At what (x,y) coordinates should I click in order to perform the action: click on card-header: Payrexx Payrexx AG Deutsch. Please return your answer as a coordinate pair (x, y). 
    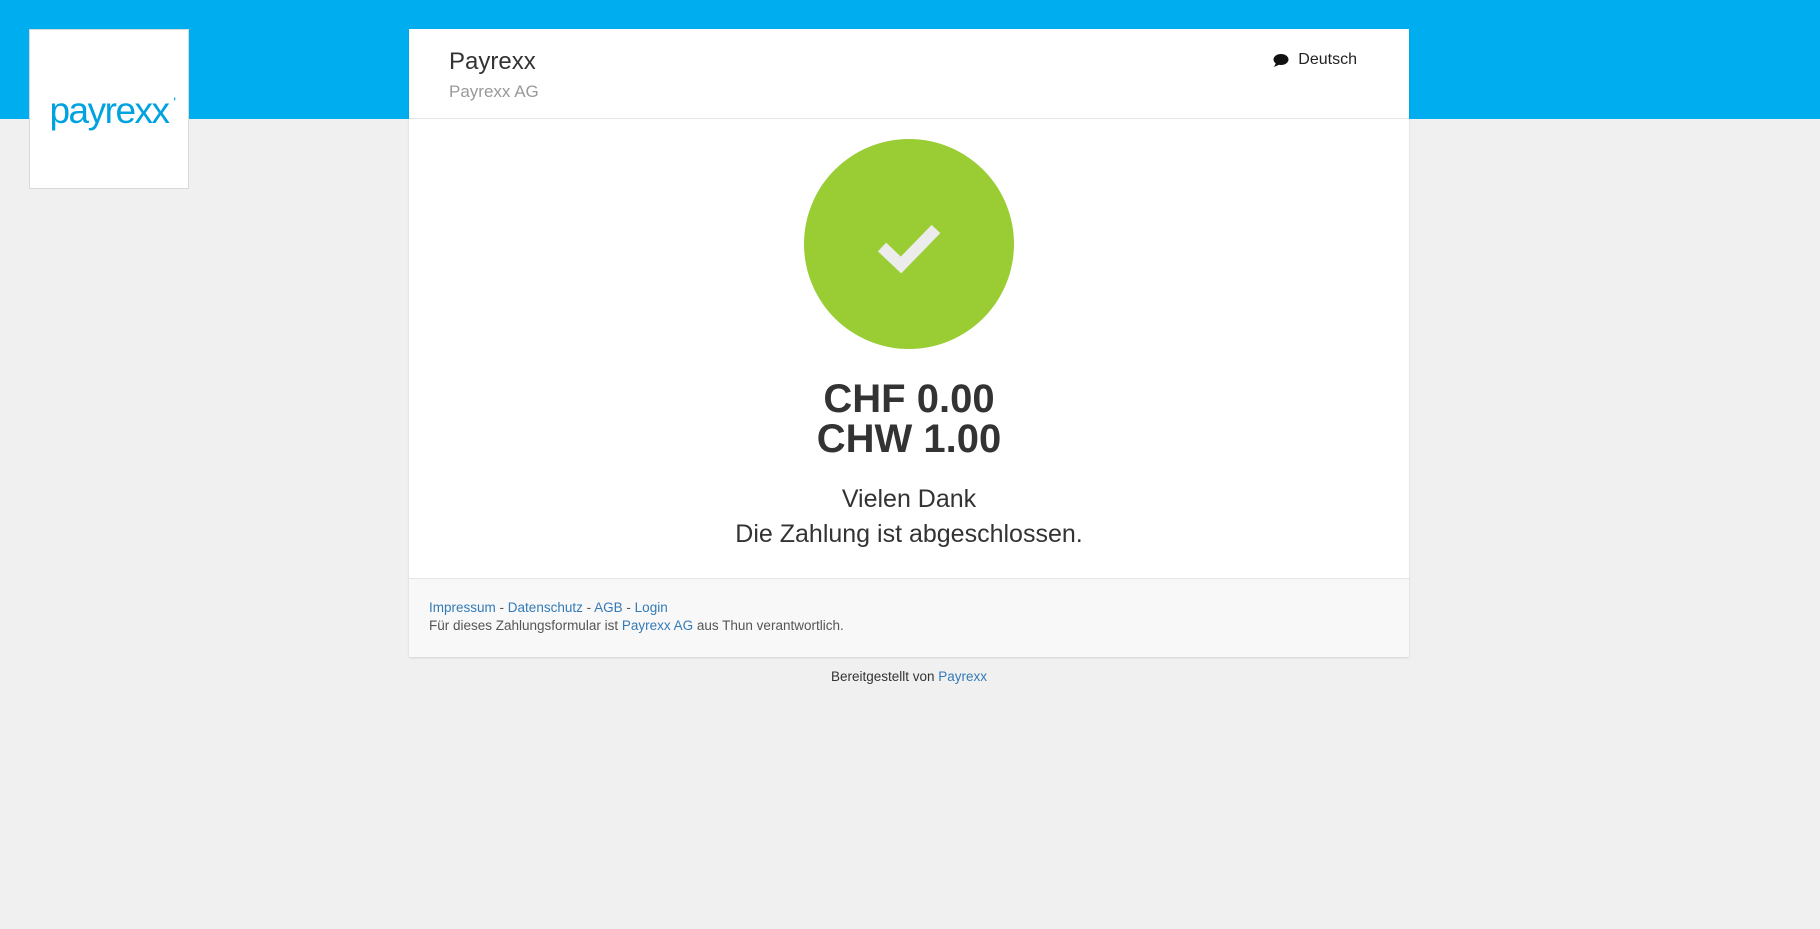
    Looking at the image, I should click on (909, 74).